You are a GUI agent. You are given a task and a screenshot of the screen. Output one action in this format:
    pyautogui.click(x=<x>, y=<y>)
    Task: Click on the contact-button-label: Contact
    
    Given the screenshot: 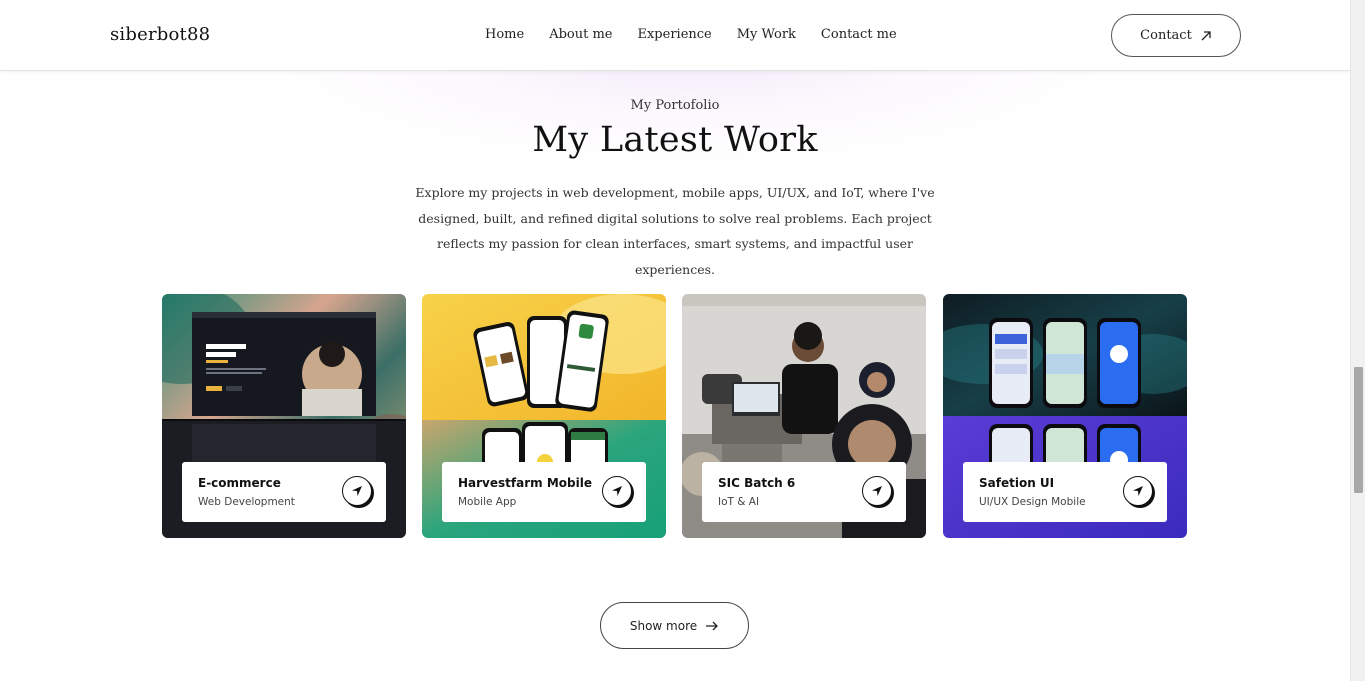 What is the action you would take?
    pyautogui.click(x=1166, y=35)
    